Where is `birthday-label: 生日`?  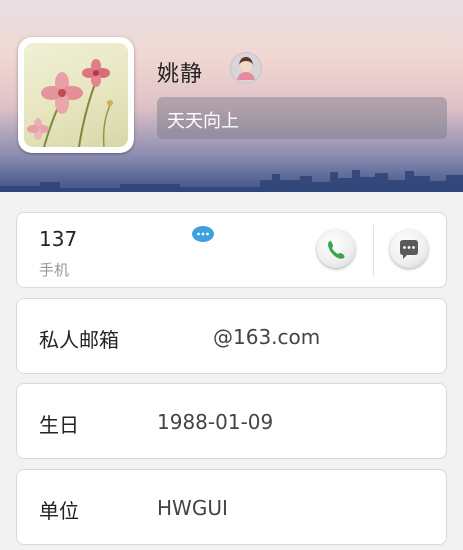 birthday-label: 生日 is located at coordinates (59, 425).